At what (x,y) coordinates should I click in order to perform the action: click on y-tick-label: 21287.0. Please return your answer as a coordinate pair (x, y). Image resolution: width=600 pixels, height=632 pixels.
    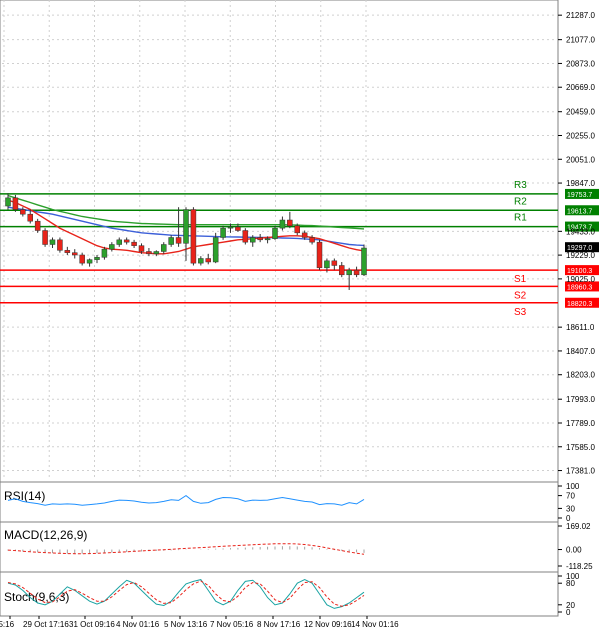
    Looking at the image, I should click on (580, 15).